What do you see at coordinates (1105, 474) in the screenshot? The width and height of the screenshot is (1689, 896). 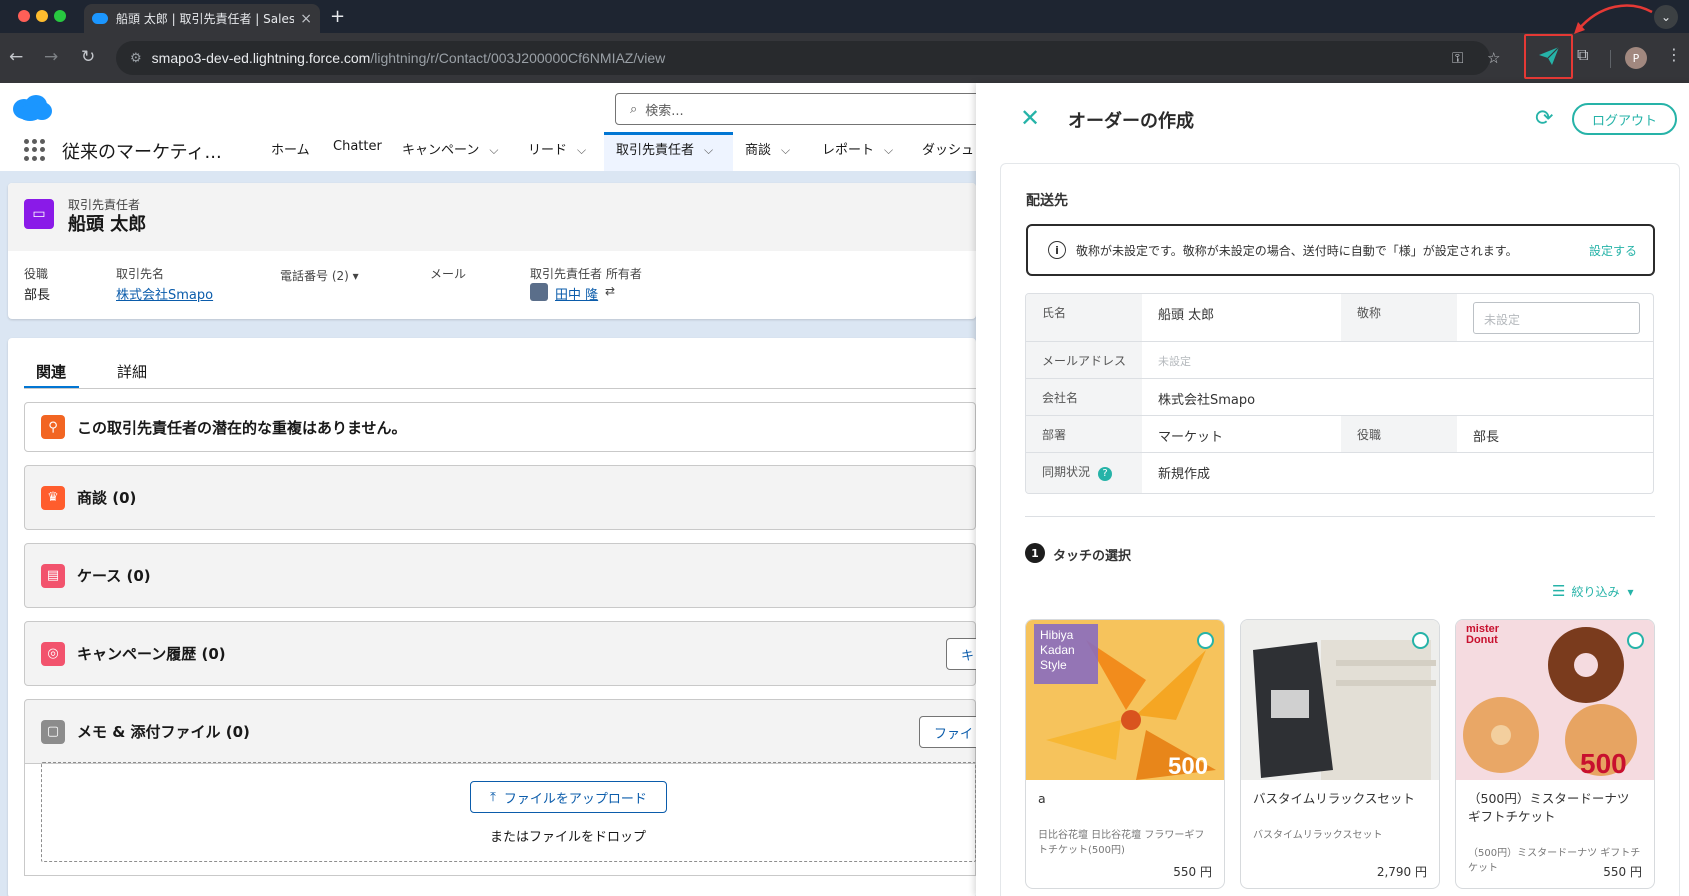 I see `help-icon: ?` at bounding box center [1105, 474].